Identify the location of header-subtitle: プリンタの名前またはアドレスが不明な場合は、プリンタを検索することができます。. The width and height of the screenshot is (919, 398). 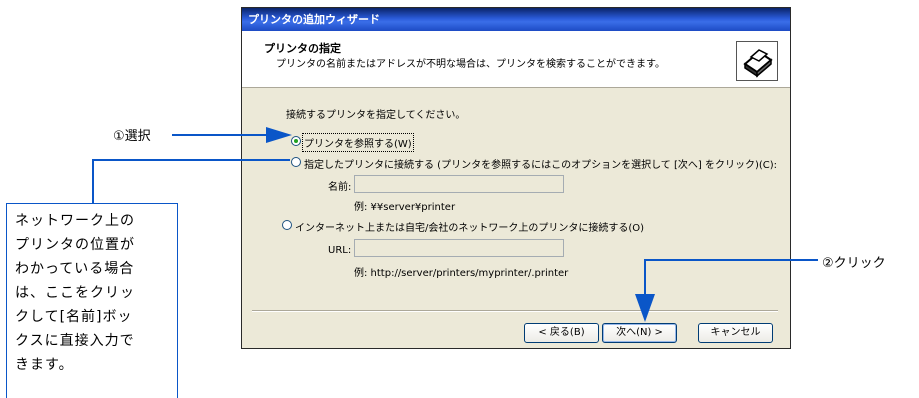
(470, 64).